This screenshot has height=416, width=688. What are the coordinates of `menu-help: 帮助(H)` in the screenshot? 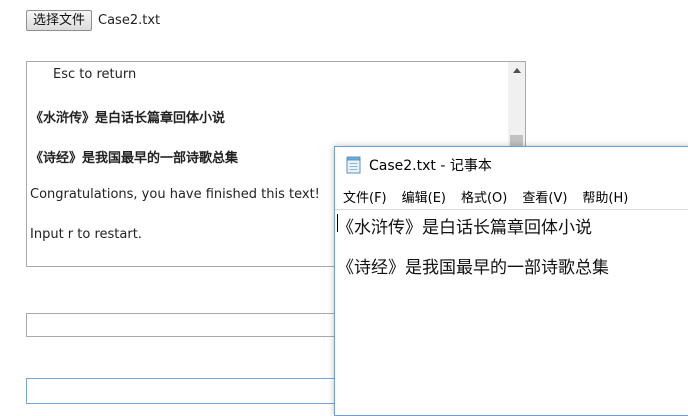 It's located at (605, 196).